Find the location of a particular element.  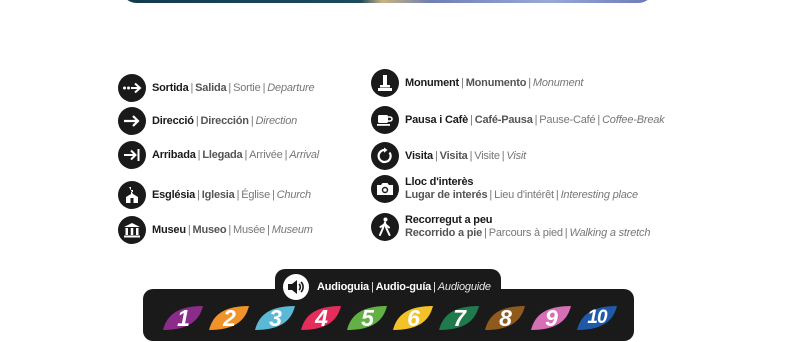

legend-text: Visita | Visita | Visite | Visit is located at coordinates (466, 155).